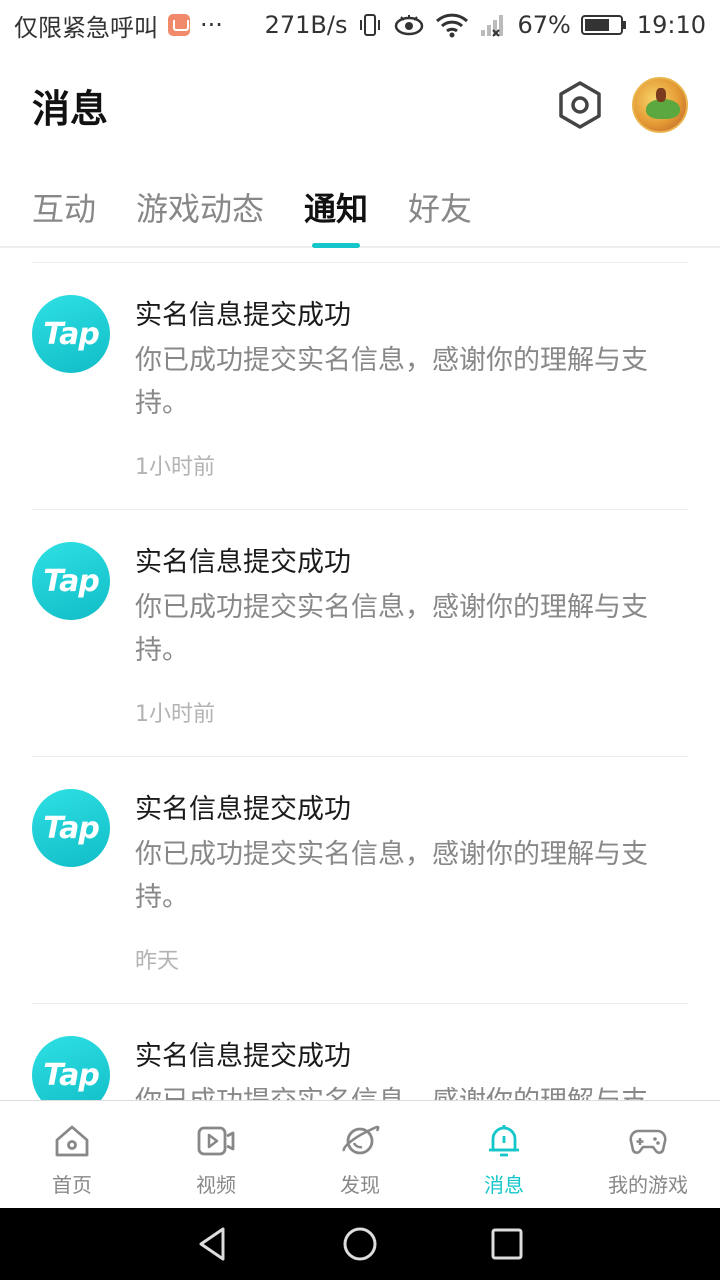 This screenshot has width=720, height=1280. Describe the element at coordinates (661, 95) in the screenshot. I see `avatar-rider-icon` at that location.